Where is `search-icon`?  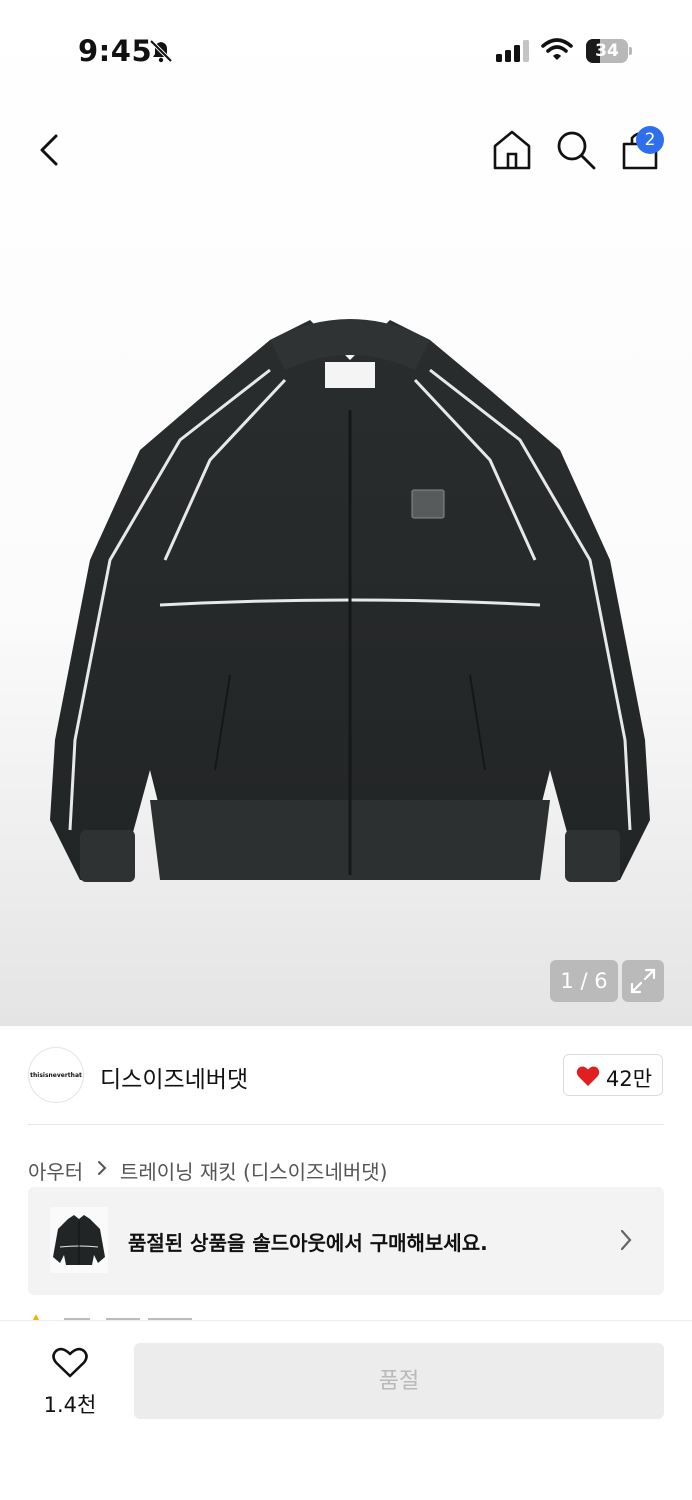
search-icon is located at coordinates (576, 150).